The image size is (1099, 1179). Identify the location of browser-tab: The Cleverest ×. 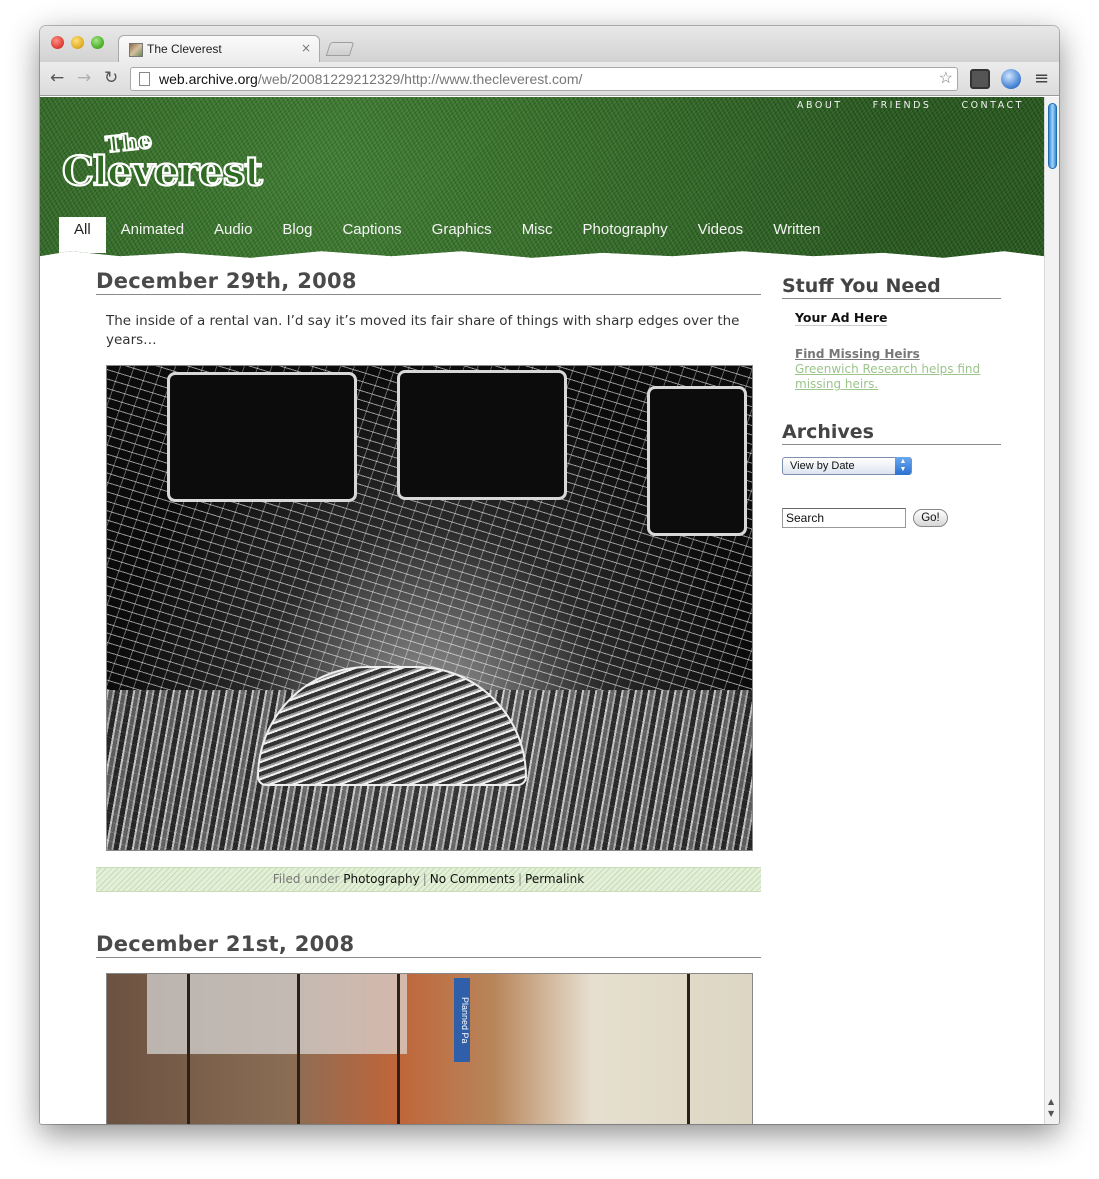
(219, 49).